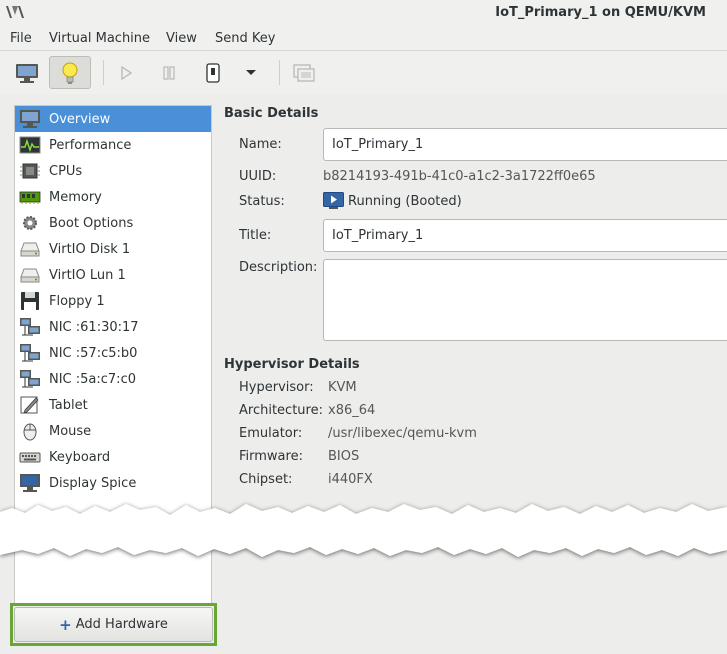 The width and height of the screenshot is (727, 654). I want to click on chipset-label: Chipset:, so click(266, 479).